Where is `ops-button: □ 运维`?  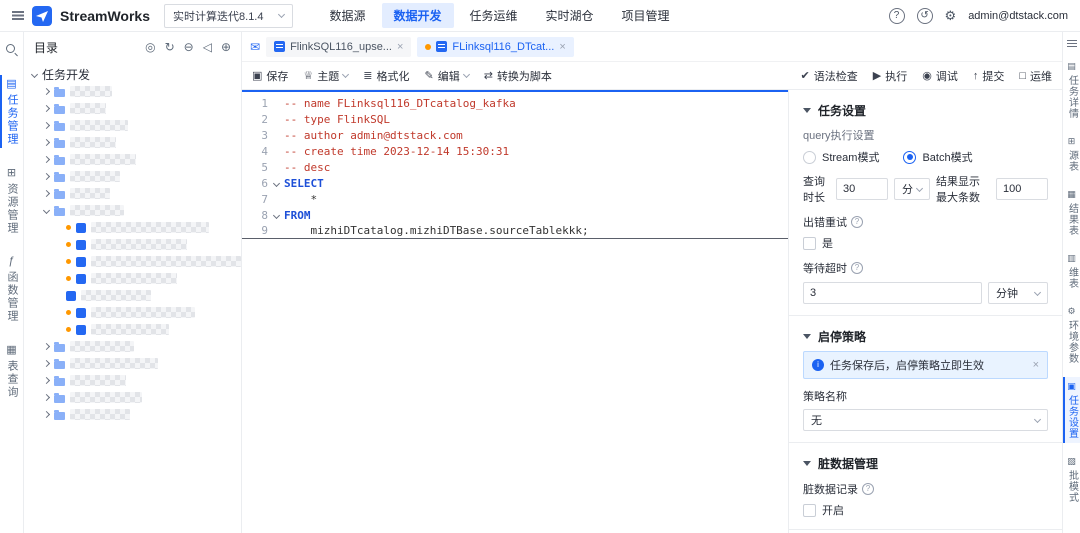 ops-button: □ 运维 is located at coordinates (1035, 76).